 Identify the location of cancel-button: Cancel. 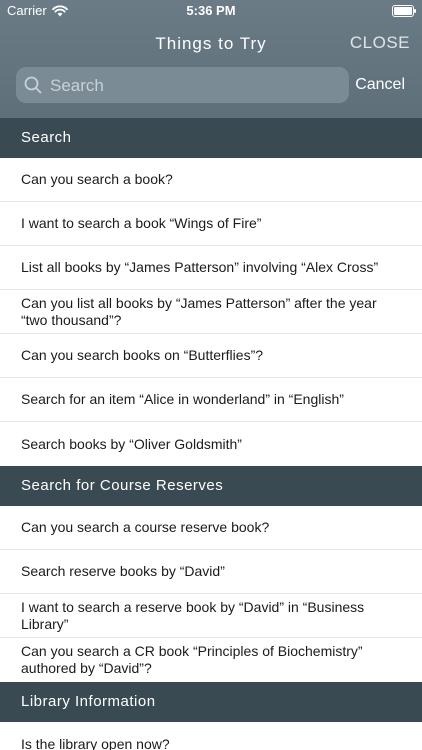
(380, 85).